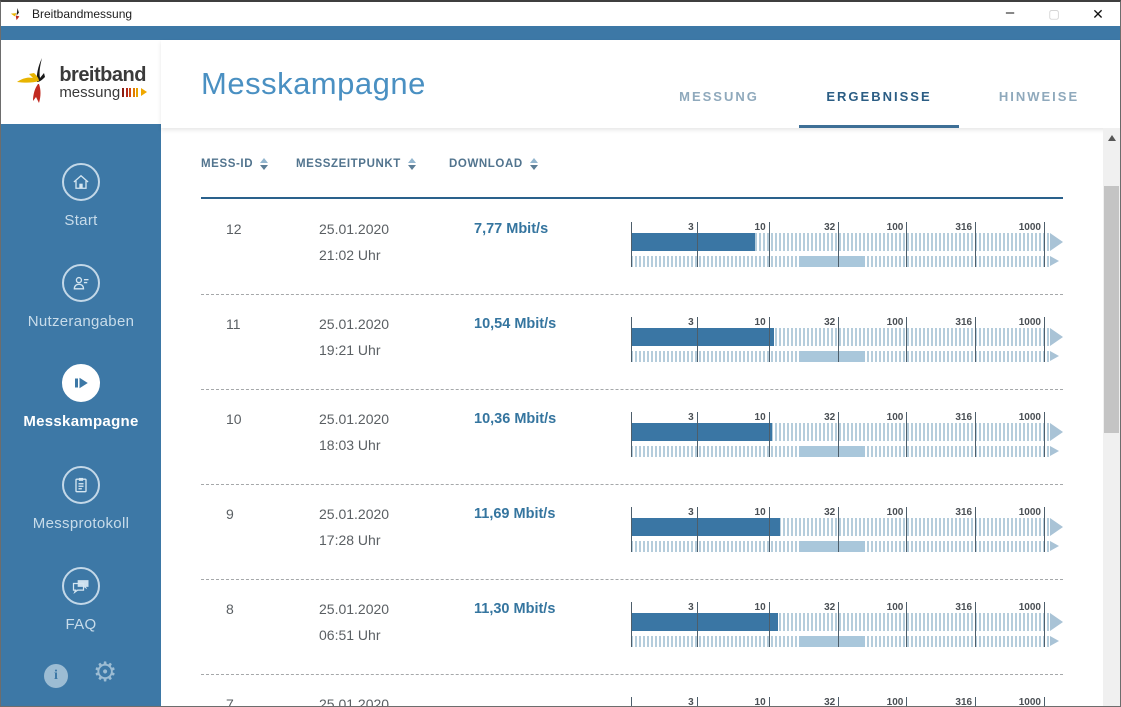 The width and height of the screenshot is (1121, 707). What do you see at coordinates (1010, 14) in the screenshot?
I see `minimize-button: –` at bounding box center [1010, 14].